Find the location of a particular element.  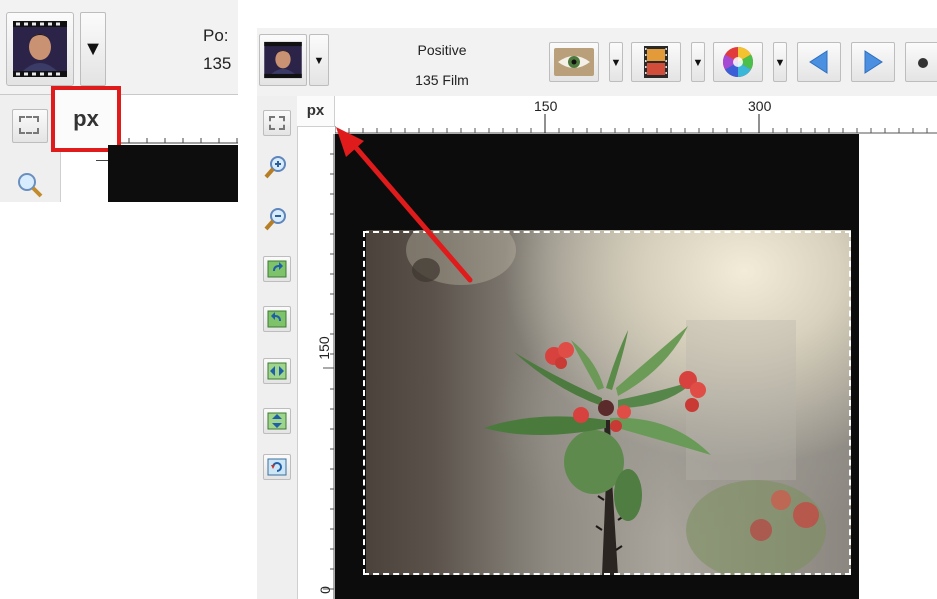

flip-vertical-tool is located at coordinates (277, 421).